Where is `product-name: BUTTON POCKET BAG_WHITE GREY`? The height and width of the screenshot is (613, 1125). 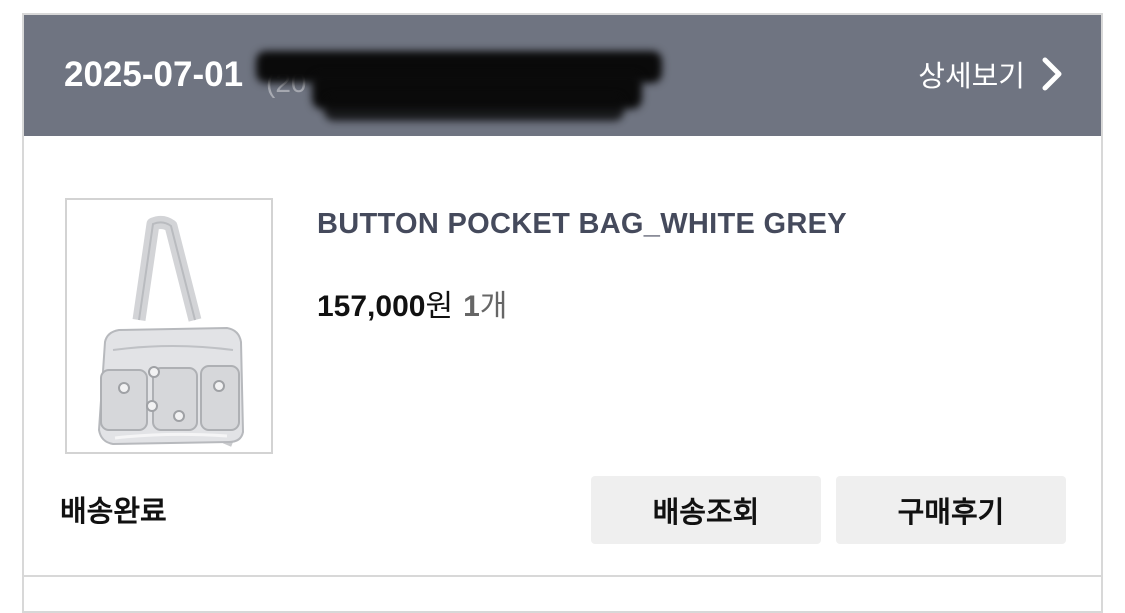
product-name: BUTTON POCKET BAG_WHITE GREY is located at coordinates (582, 224).